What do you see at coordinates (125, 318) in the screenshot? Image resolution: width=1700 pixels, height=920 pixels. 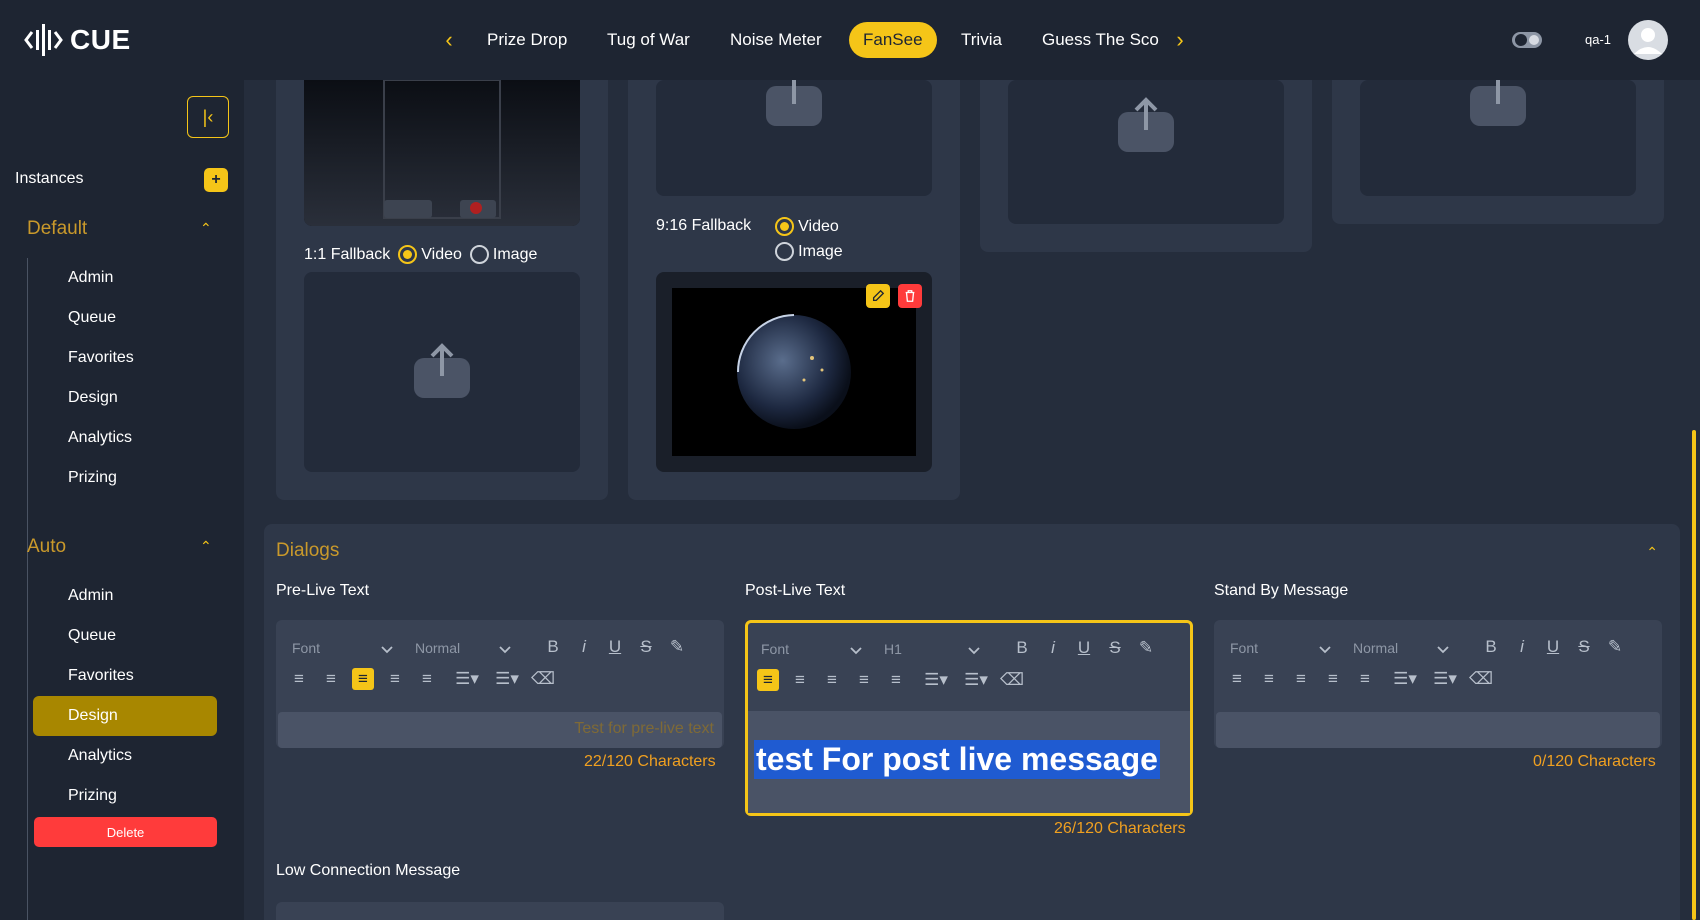 I see `sidebar-item-default-queue: Queue` at bounding box center [125, 318].